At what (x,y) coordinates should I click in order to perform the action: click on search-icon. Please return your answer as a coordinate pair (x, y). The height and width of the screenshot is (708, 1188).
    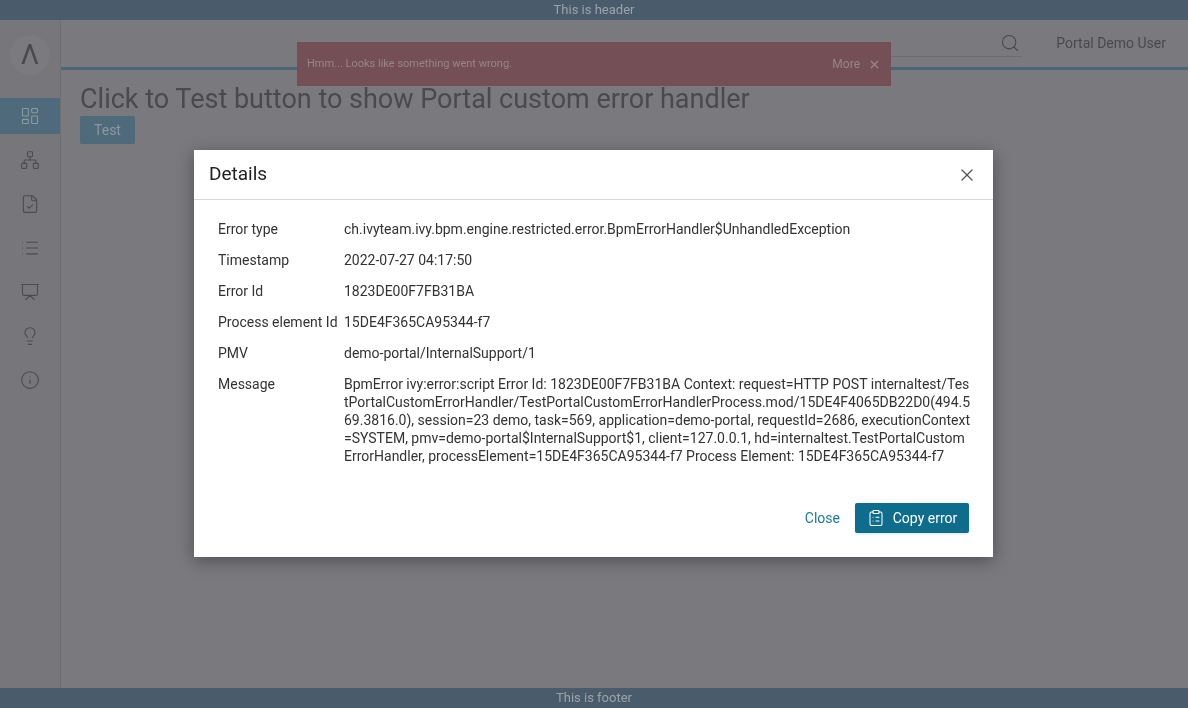
    Looking at the image, I should click on (1010, 43).